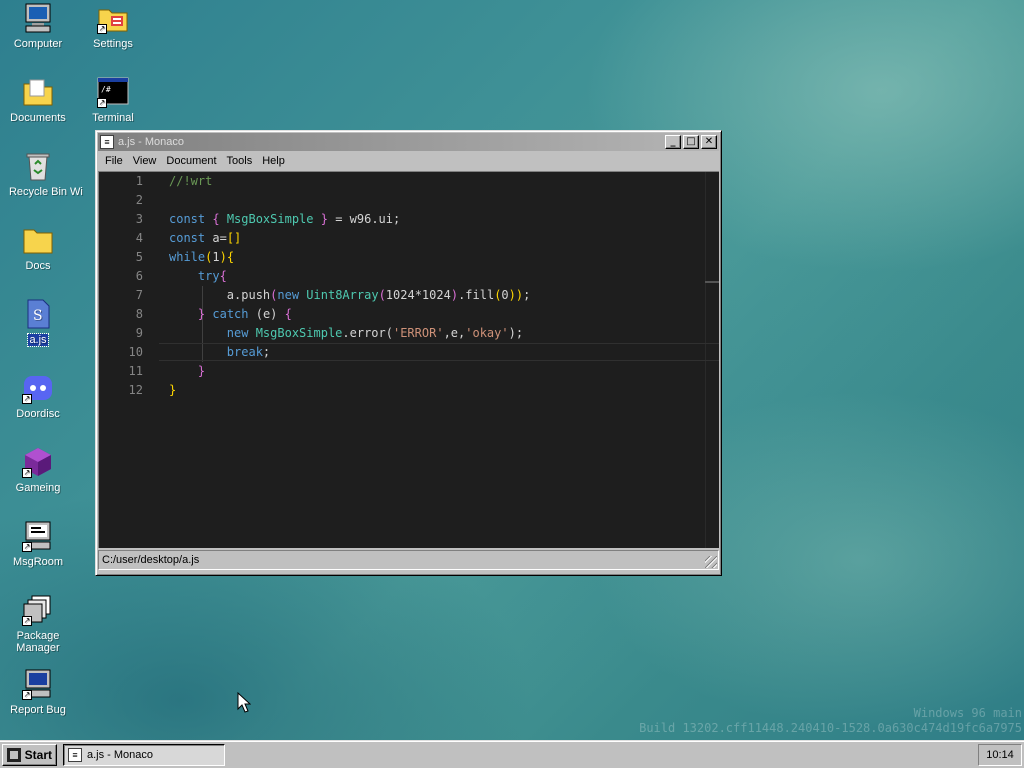 Image resolution: width=1024 pixels, height=768 pixels. I want to click on documents-folder-icon, so click(38, 92).